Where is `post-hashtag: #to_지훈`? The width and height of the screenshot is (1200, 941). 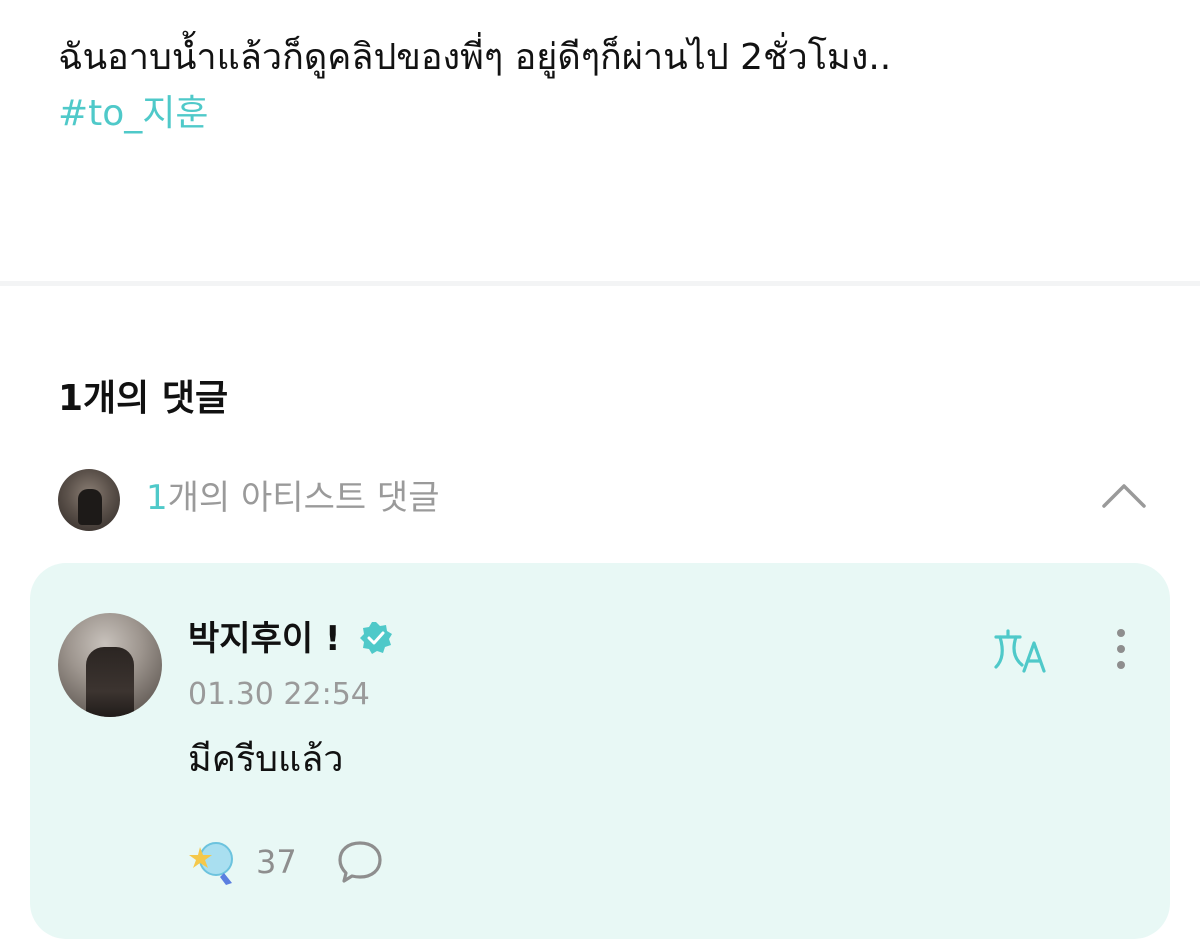 post-hashtag: #to_지훈 is located at coordinates (133, 114).